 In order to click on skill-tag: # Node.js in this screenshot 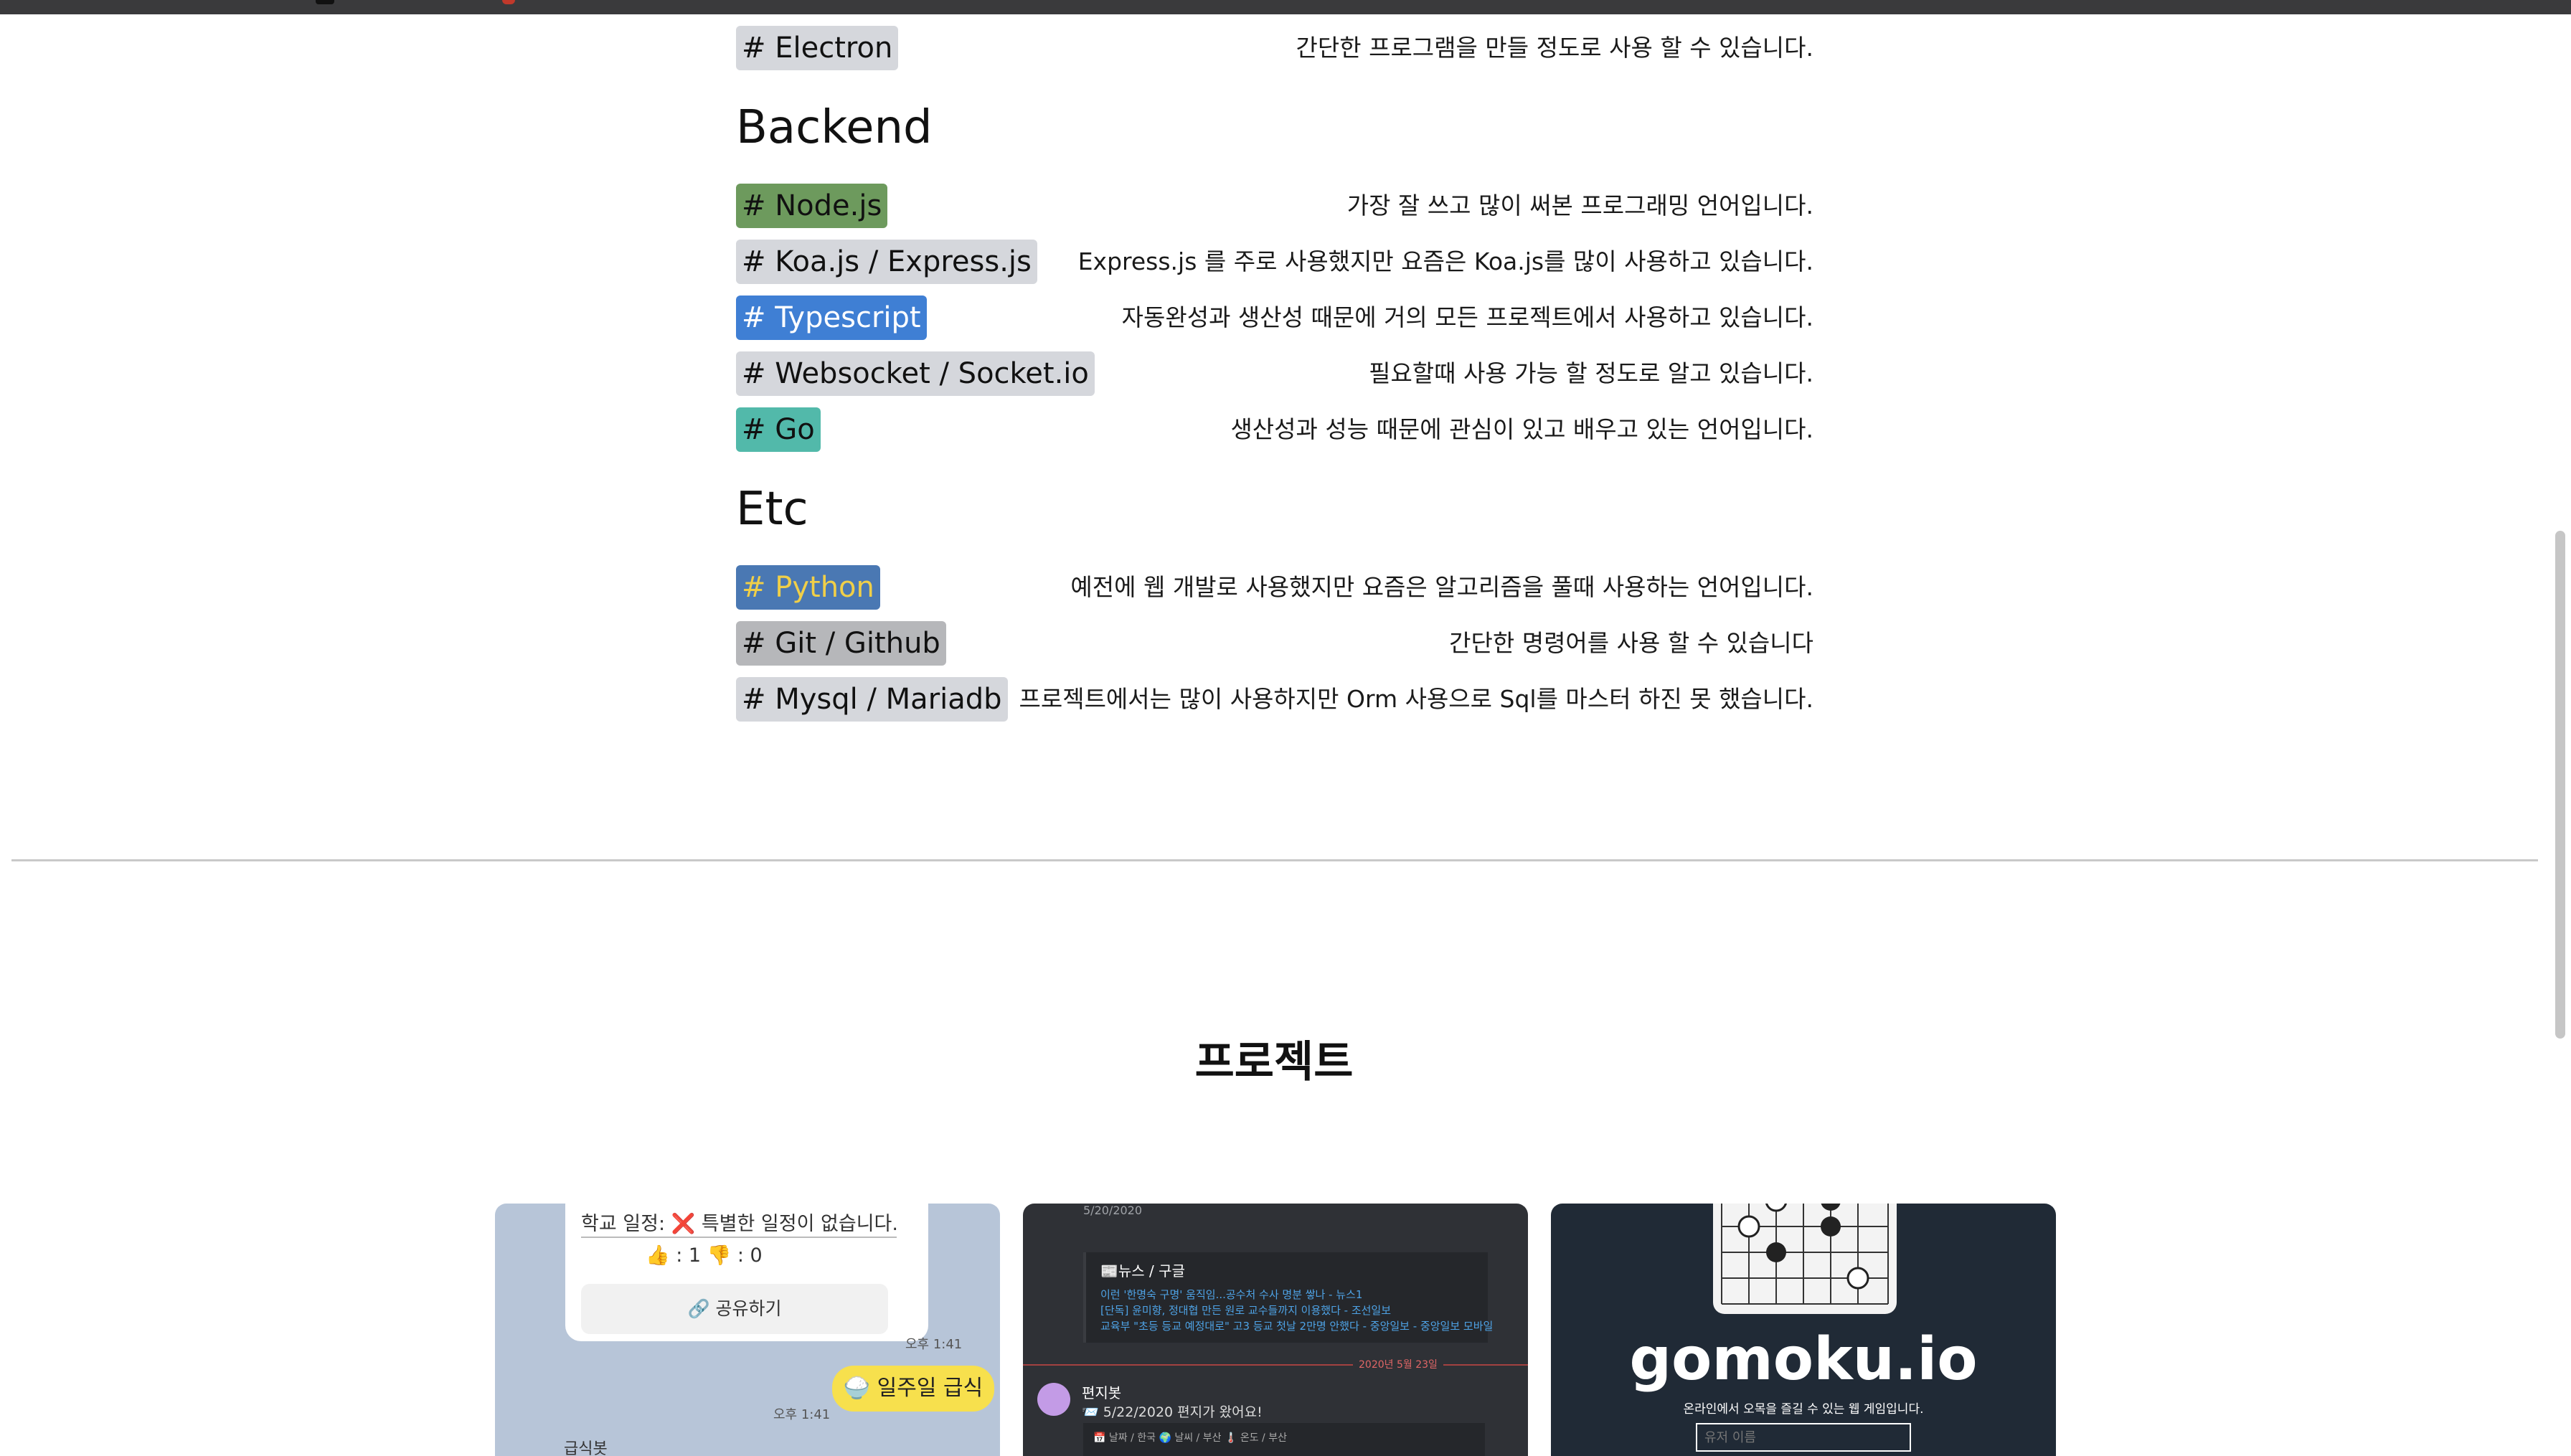, I will do `click(812, 206)`.